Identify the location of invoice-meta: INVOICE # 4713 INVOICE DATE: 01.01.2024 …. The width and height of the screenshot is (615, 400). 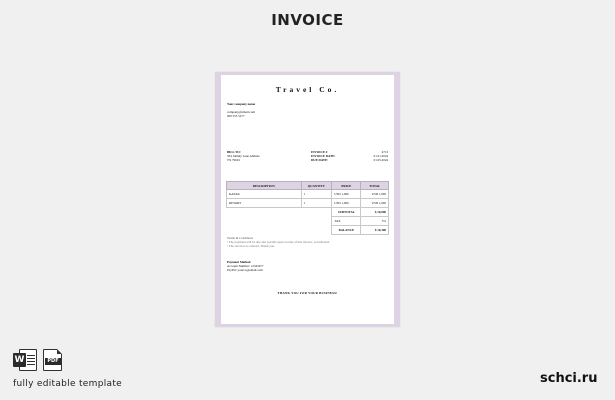
(349, 156).